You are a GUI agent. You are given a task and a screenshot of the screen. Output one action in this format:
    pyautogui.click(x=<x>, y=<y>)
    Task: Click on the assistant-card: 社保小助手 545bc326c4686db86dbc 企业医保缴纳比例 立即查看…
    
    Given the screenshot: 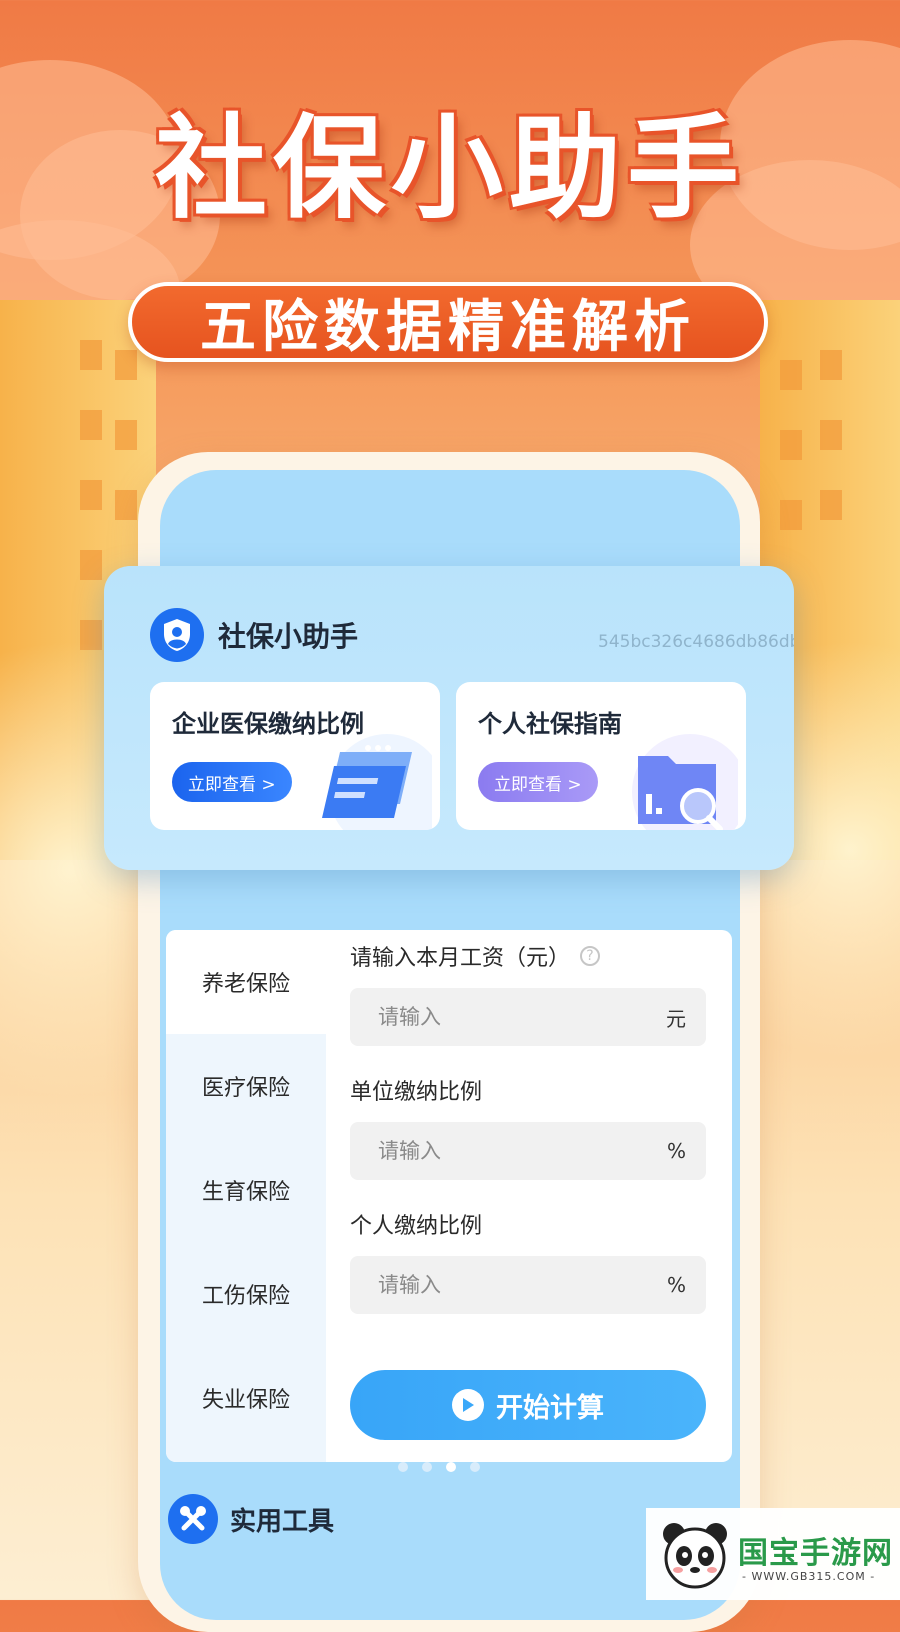 What is the action you would take?
    pyautogui.click(x=449, y=718)
    